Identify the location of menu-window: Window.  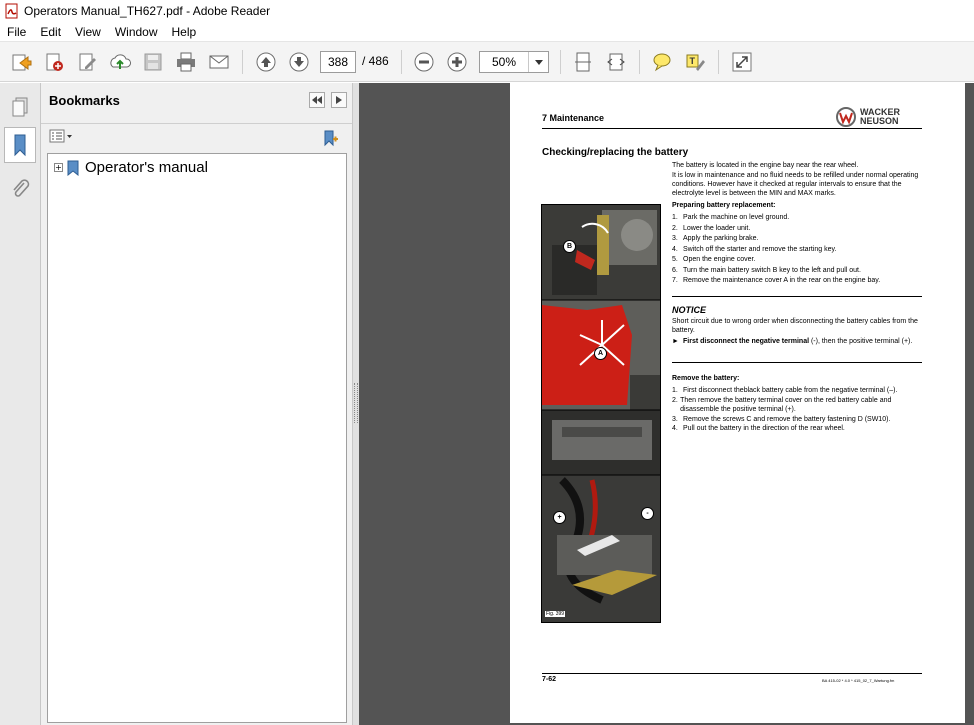
(136, 32).